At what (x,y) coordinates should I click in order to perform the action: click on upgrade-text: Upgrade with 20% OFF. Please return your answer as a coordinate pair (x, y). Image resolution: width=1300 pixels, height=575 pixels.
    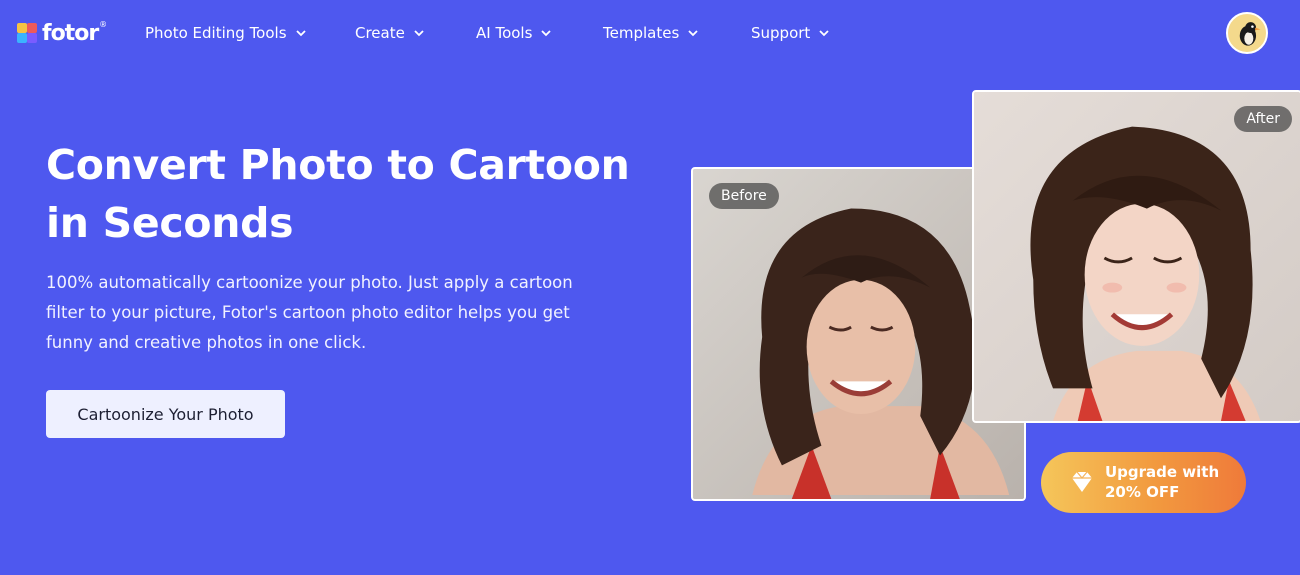
    Looking at the image, I should click on (1170, 482).